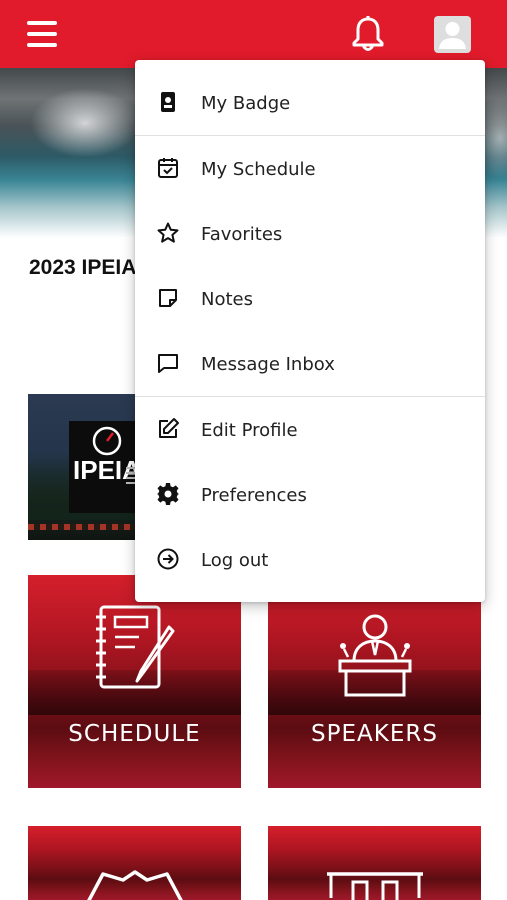 This screenshot has height=900, width=507. I want to click on menu-item-label: My Badge, so click(246, 103).